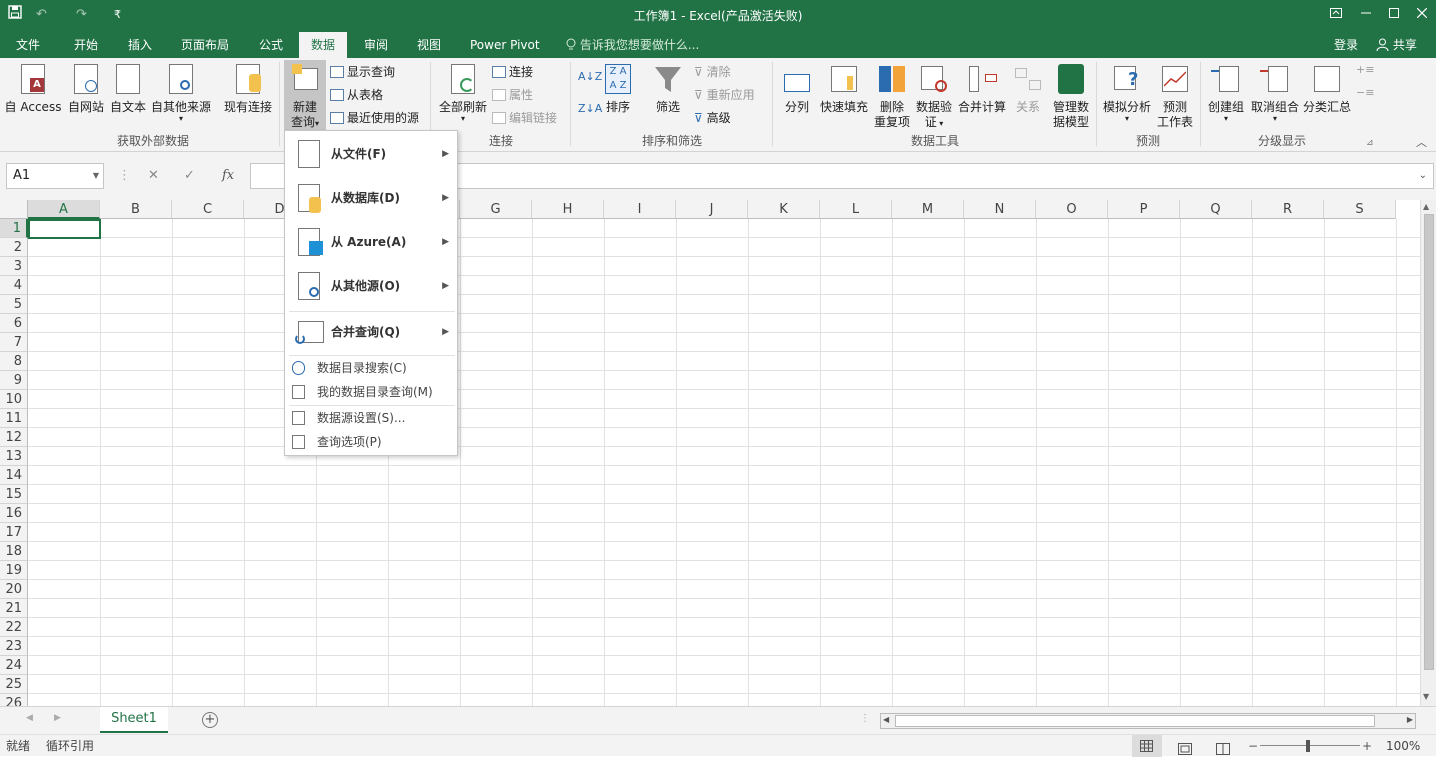 The height and width of the screenshot is (762, 1436). Describe the element at coordinates (712, 118) in the screenshot. I see `advanced-filter-button: ⊽ 高级` at that location.